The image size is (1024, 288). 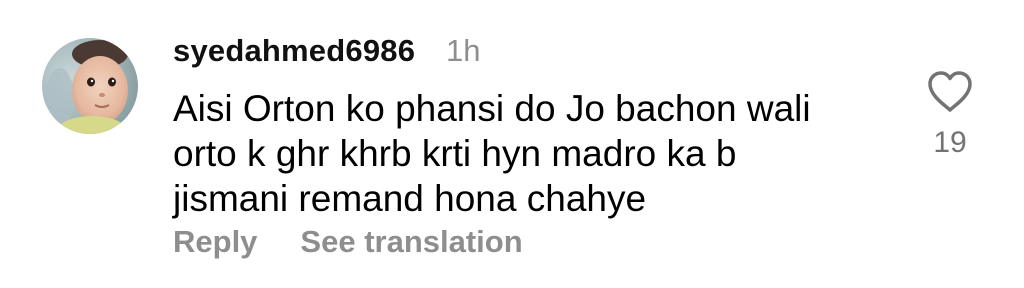 I want to click on reply-button: Reply, so click(x=215, y=241).